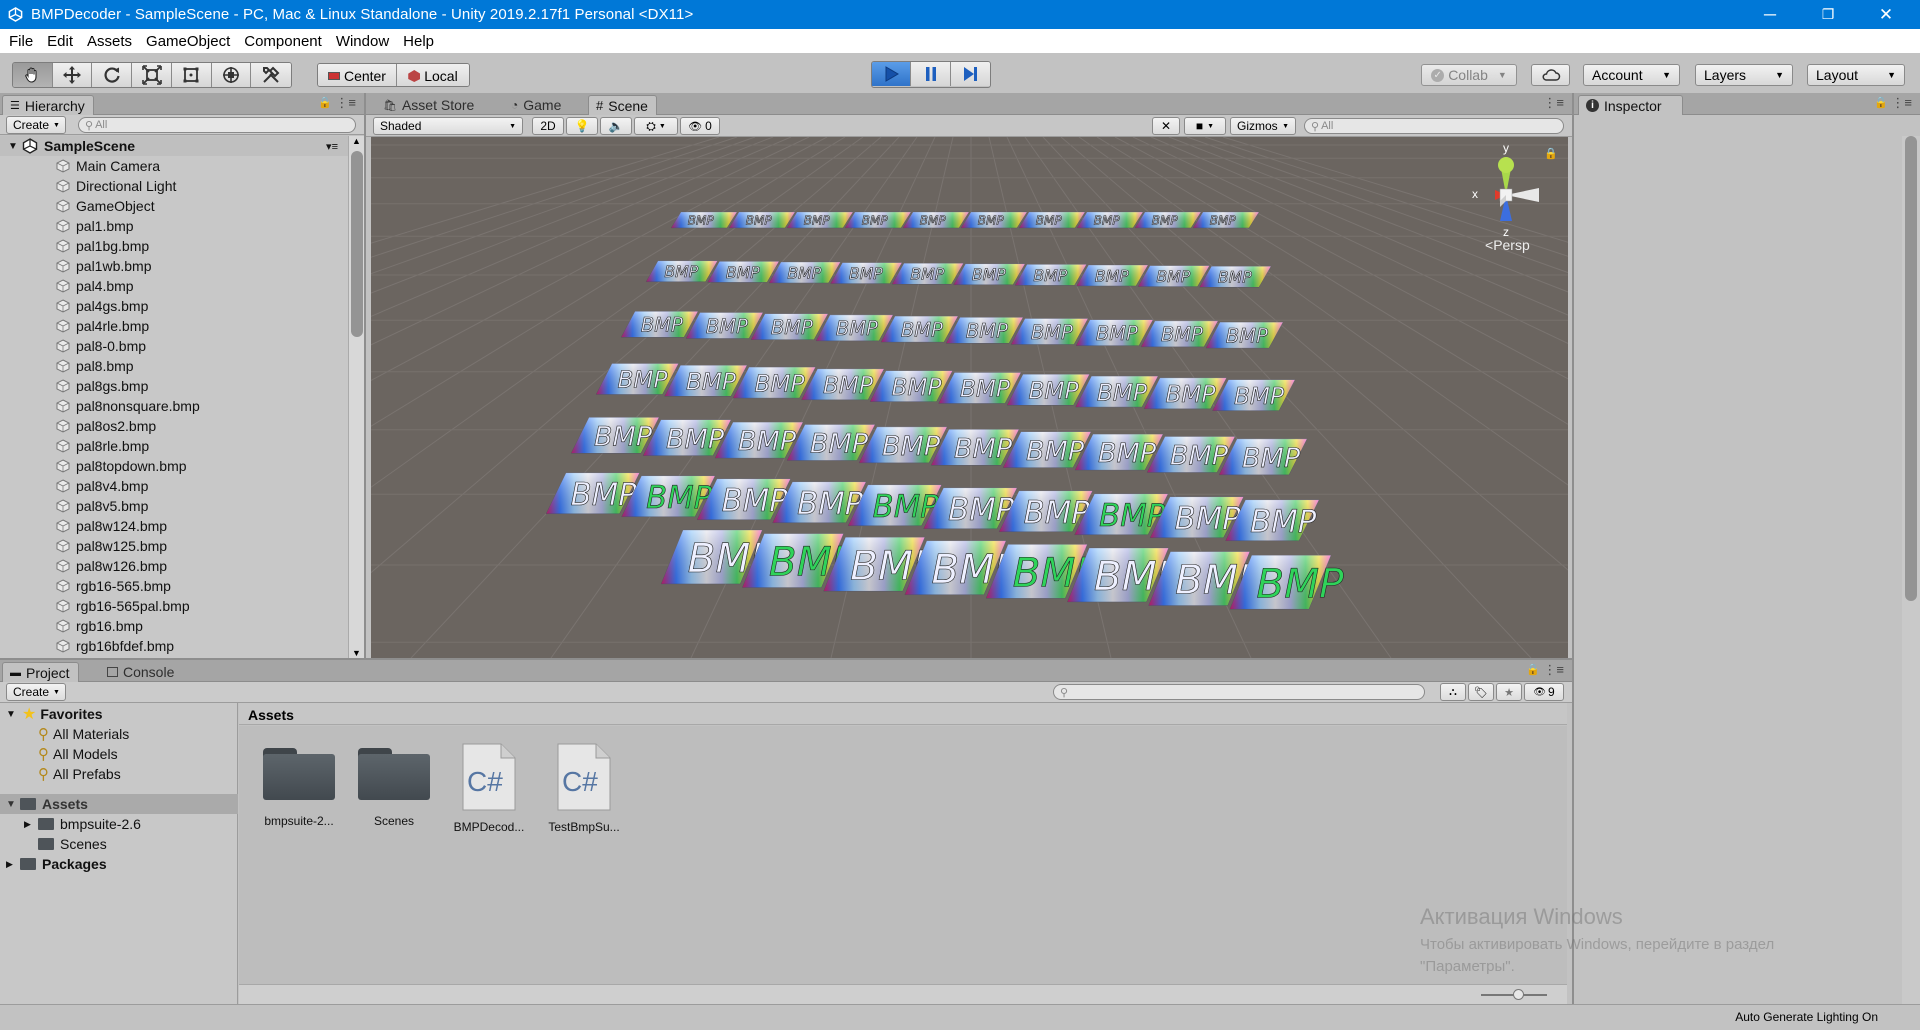  What do you see at coordinates (83, 526) in the screenshot?
I see `hierarchy-item: pal8w124.bmp` at bounding box center [83, 526].